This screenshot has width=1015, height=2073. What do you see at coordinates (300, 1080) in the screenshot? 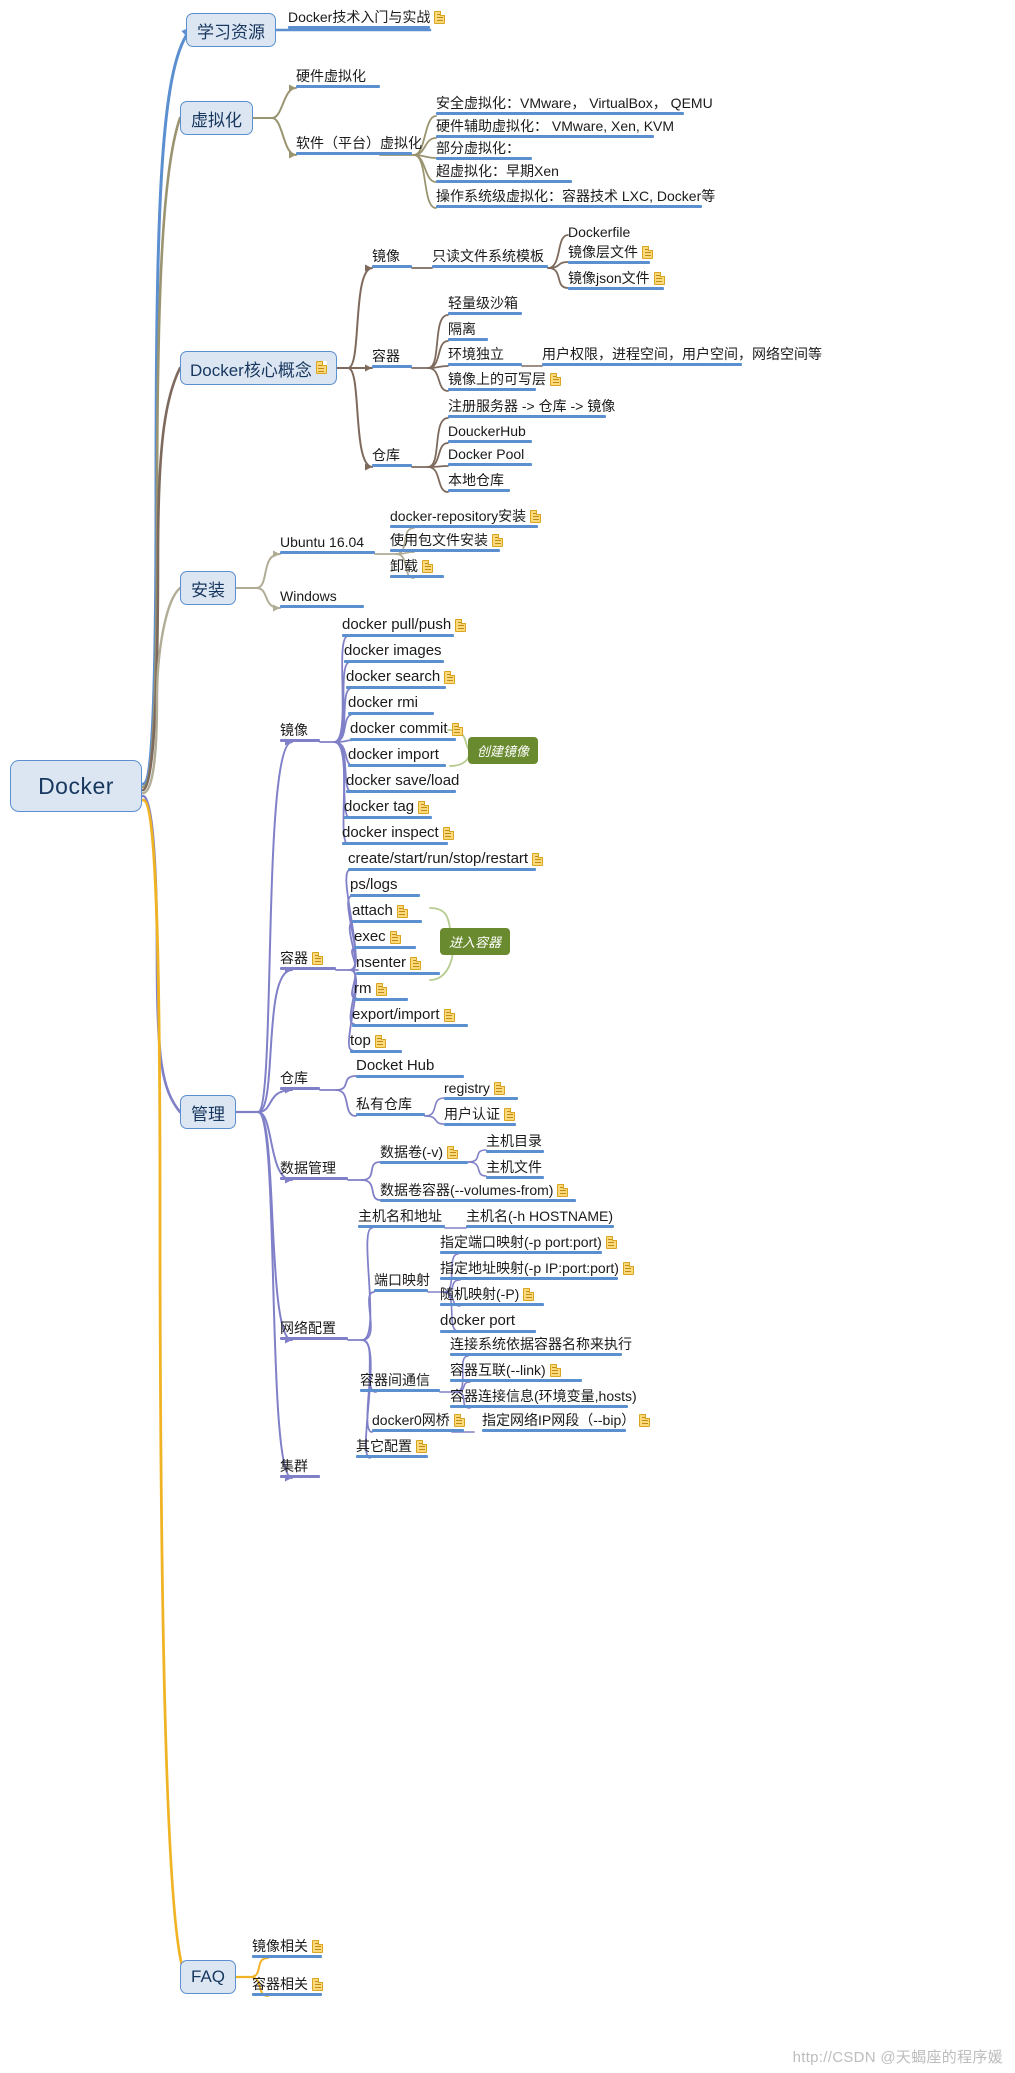
I see `node-mgmt-repository: 仓库` at bounding box center [300, 1080].